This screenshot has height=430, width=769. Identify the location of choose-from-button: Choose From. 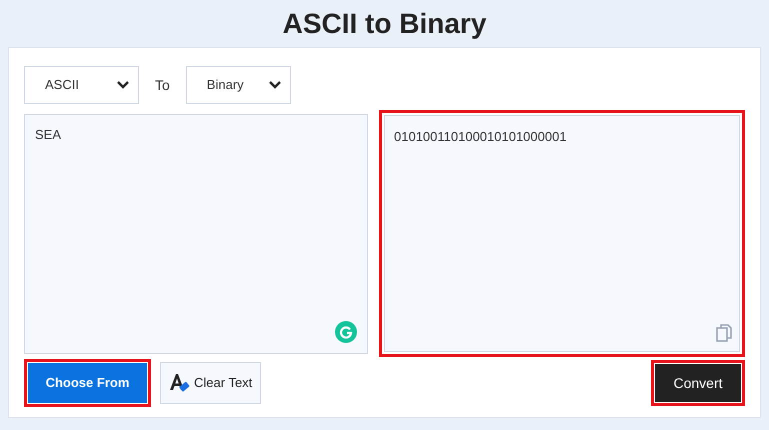
(87, 383).